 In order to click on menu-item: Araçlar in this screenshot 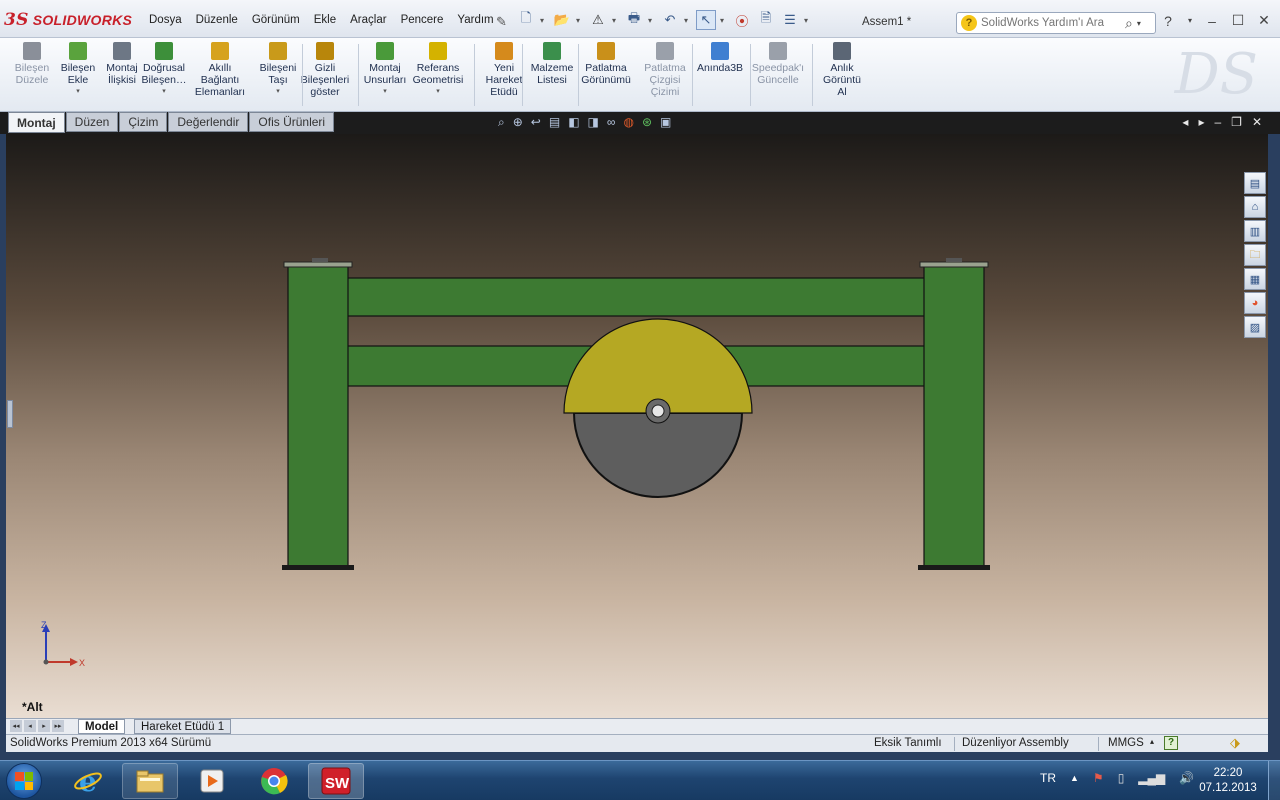, I will do `click(368, 20)`.